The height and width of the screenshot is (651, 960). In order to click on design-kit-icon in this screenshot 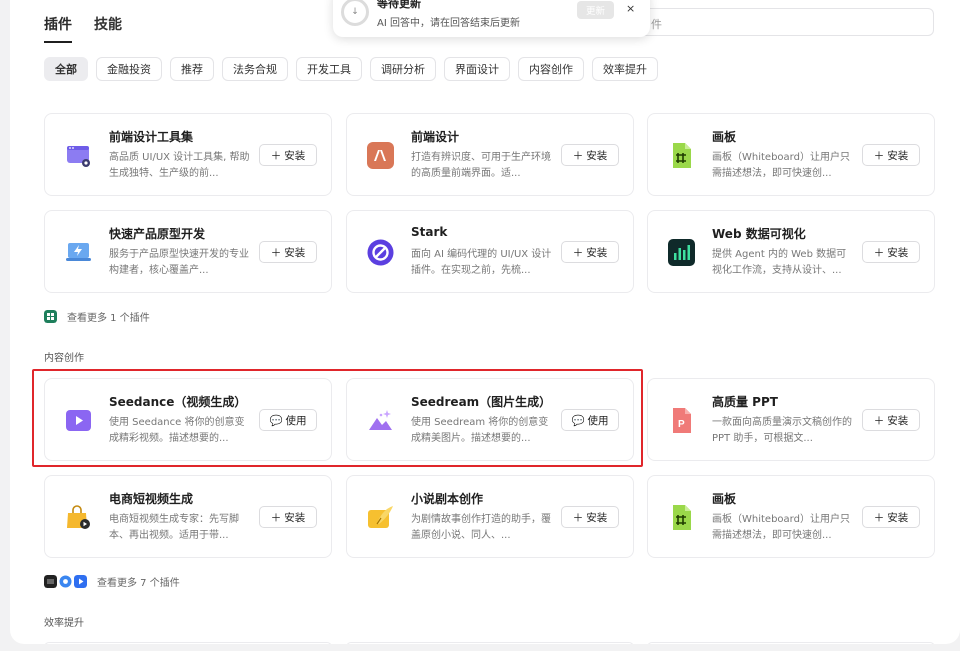, I will do `click(78, 156)`.